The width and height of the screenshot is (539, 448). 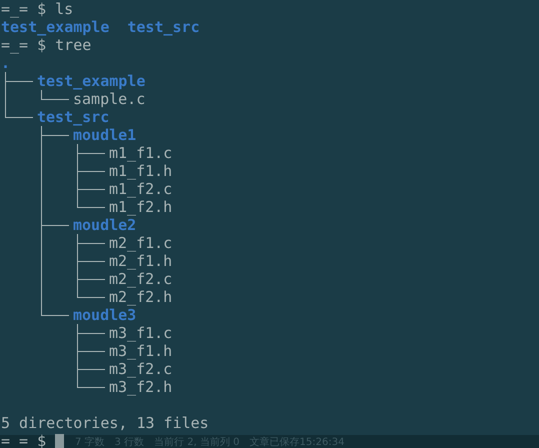 What do you see at coordinates (5, 63) in the screenshot?
I see `tree-root: .` at bounding box center [5, 63].